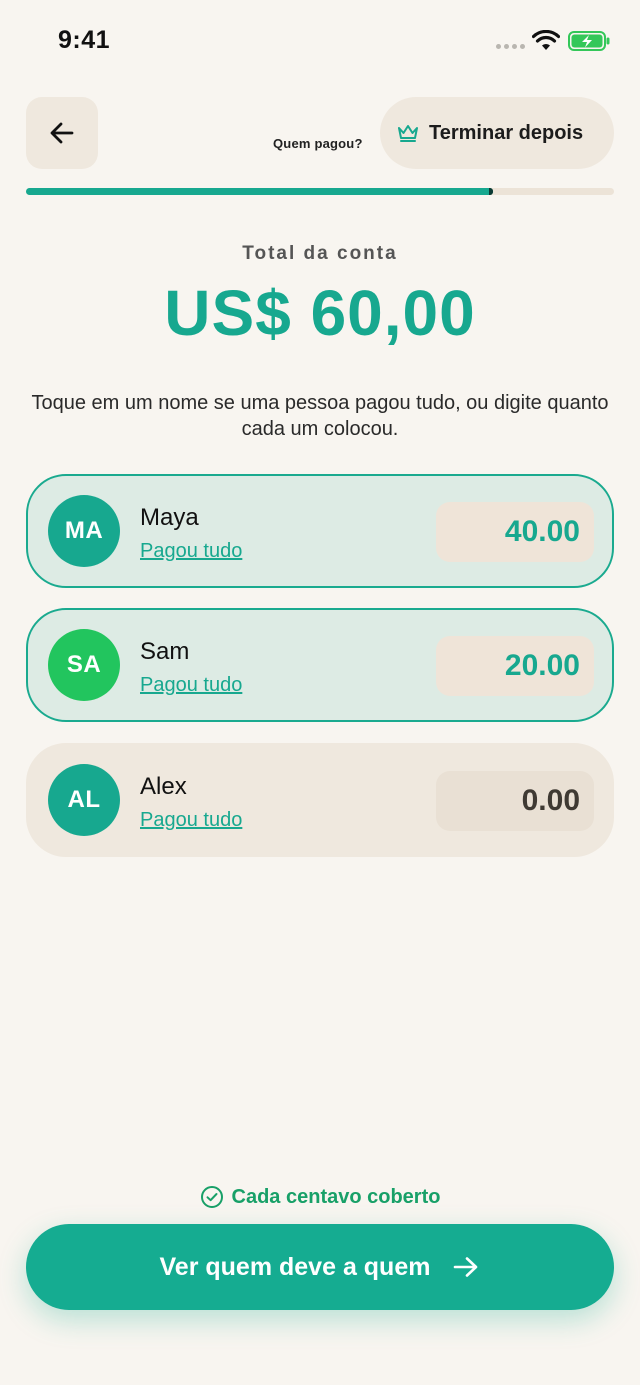 The height and width of the screenshot is (1385, 640). What do you see at coordinates (259, 191) in the screenshot?
I see `progress-fill` at bounding box center [259, 191].